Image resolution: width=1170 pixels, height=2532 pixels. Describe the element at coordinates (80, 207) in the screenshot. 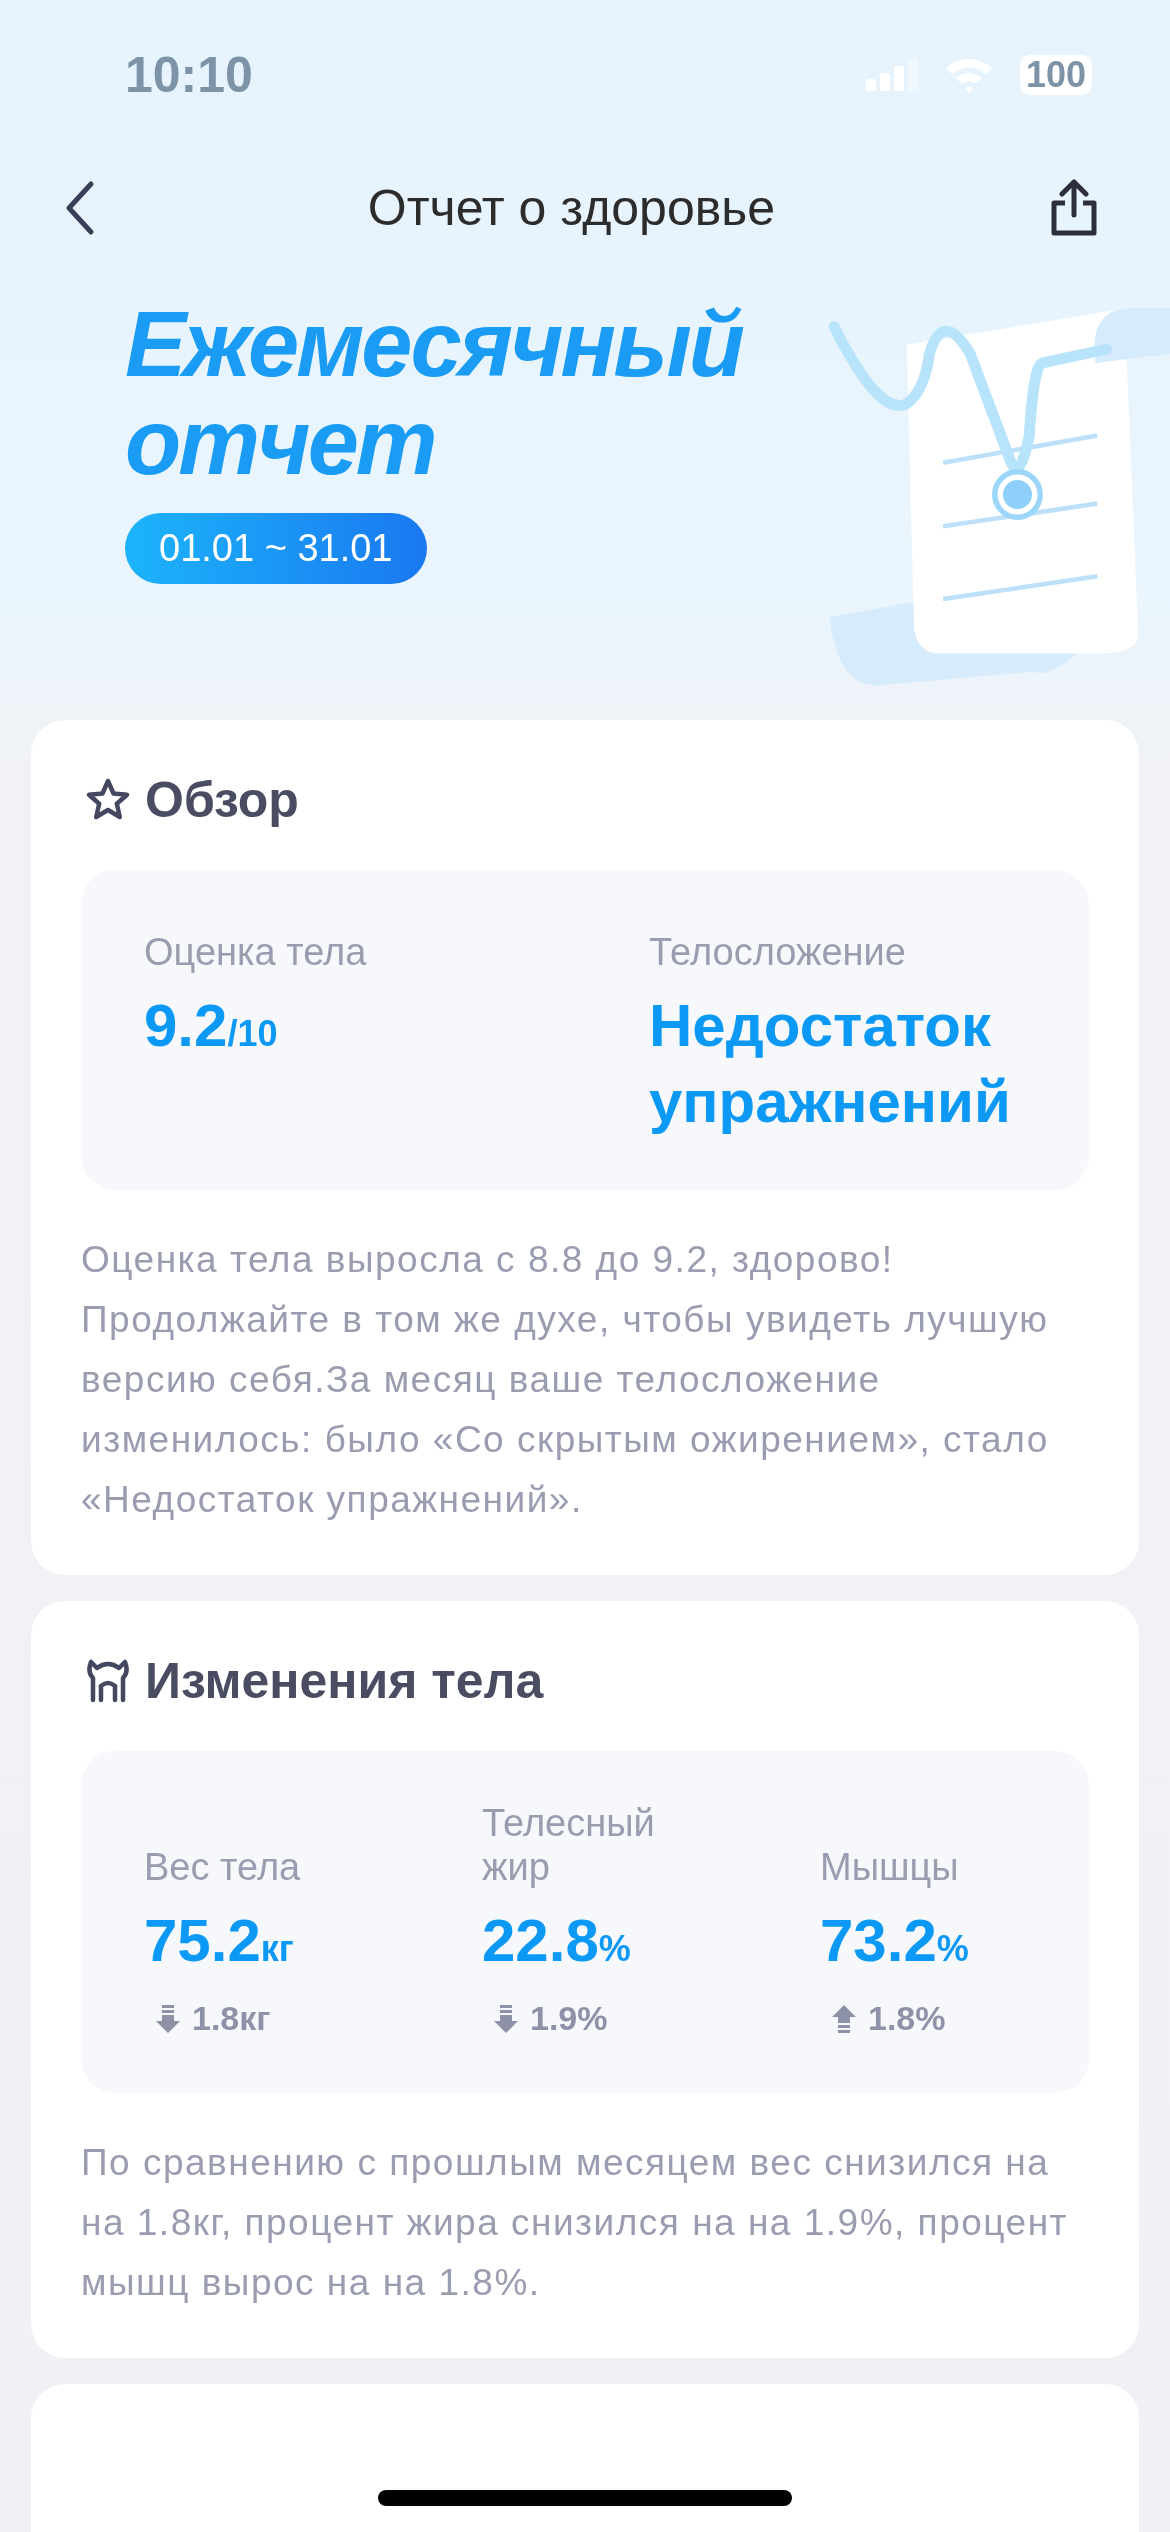

I see `back-icon` at that location.